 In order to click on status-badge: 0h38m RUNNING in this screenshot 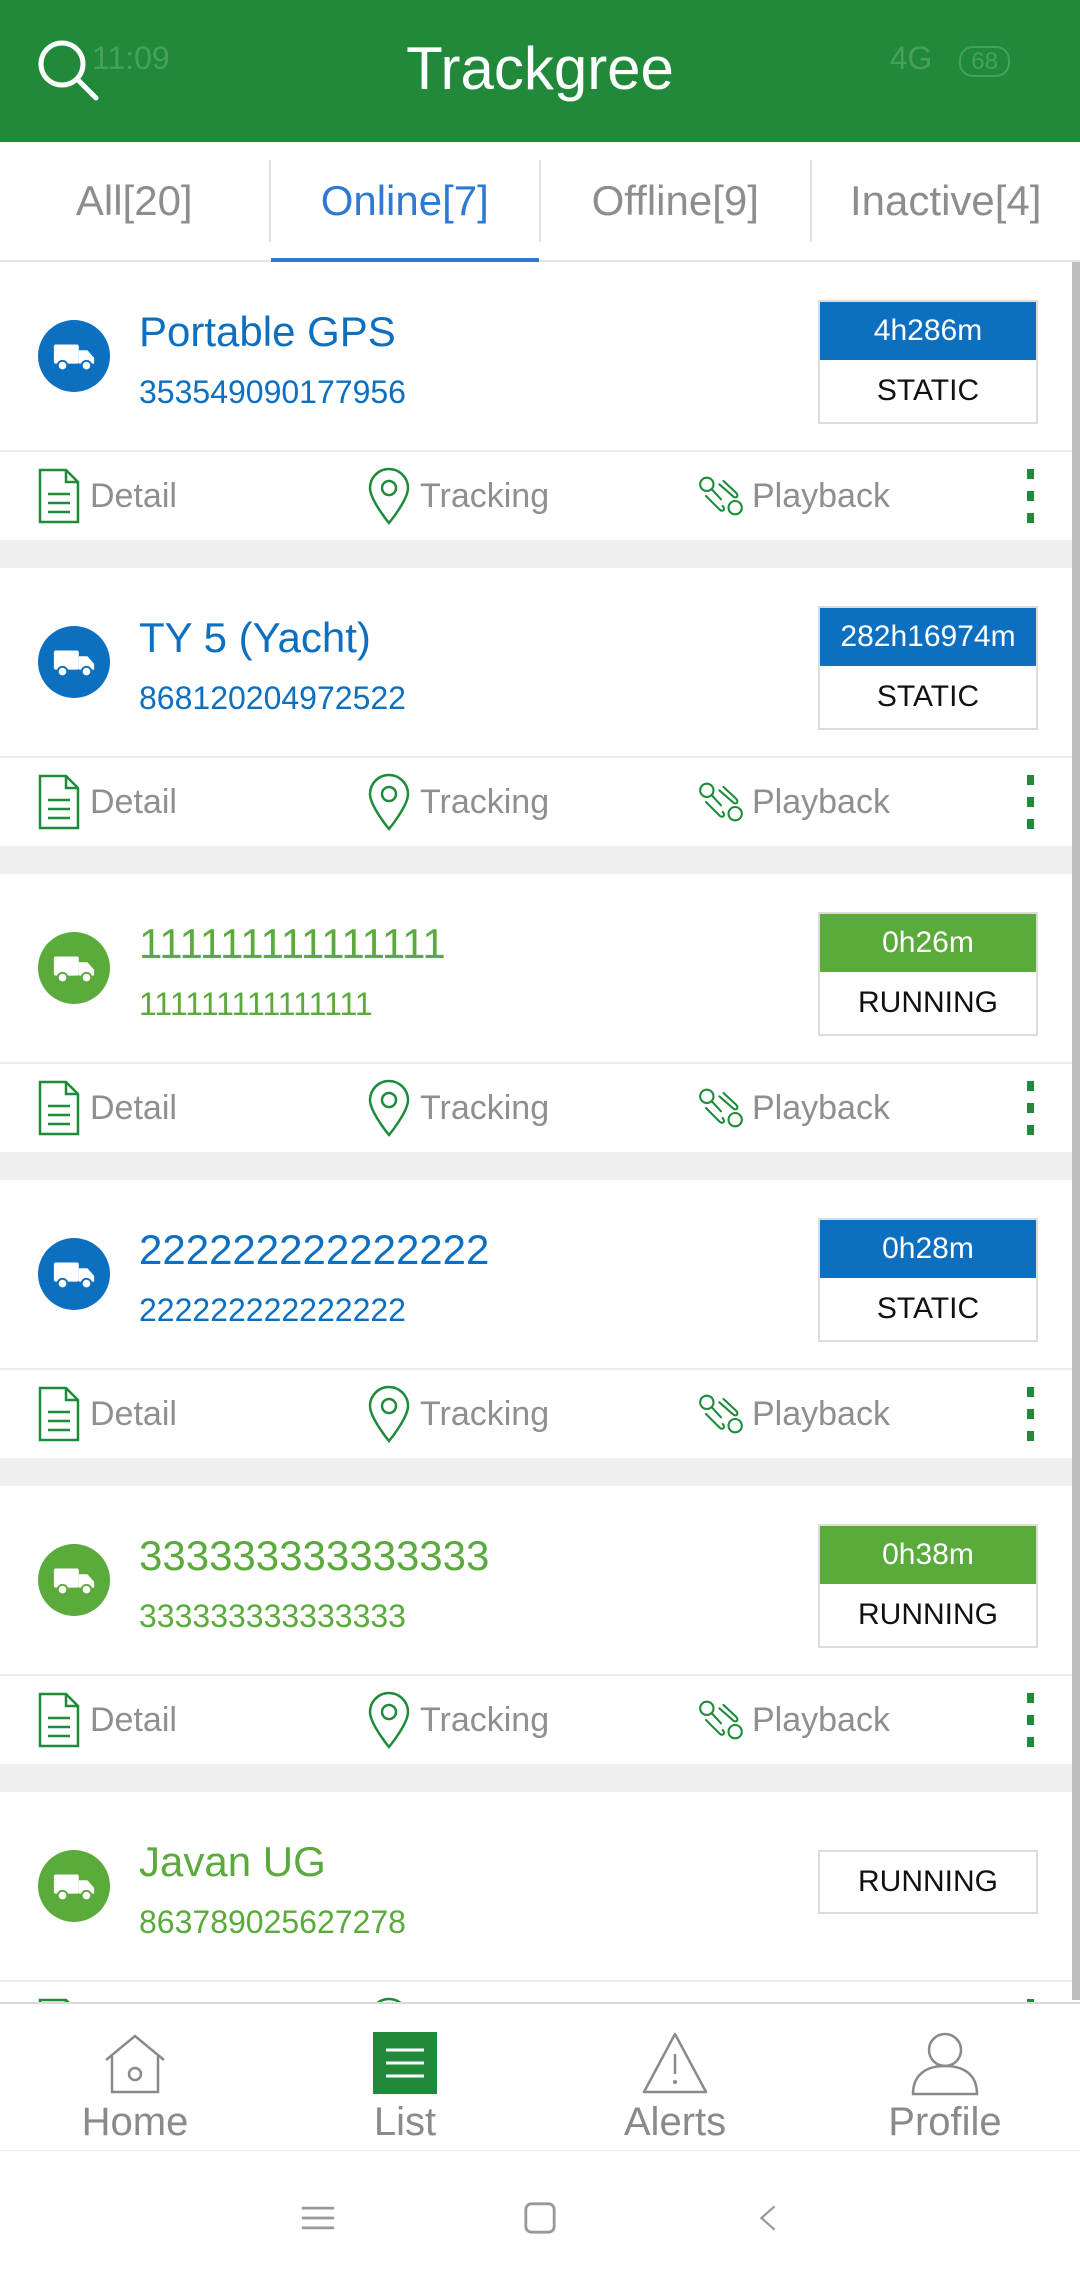, I will do `click(928, 1586)`.